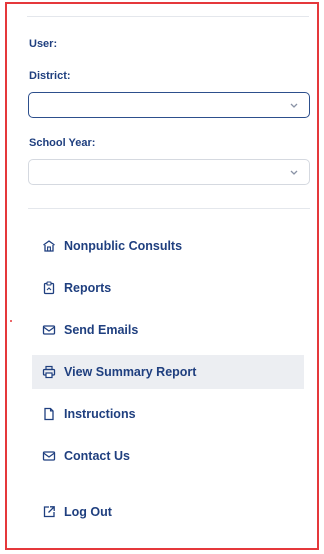 The image size is (324, 554). Describe the element at coordinates (168, 414) in the screenshot. I see `nav-item-instructions: Instructions` at that location.